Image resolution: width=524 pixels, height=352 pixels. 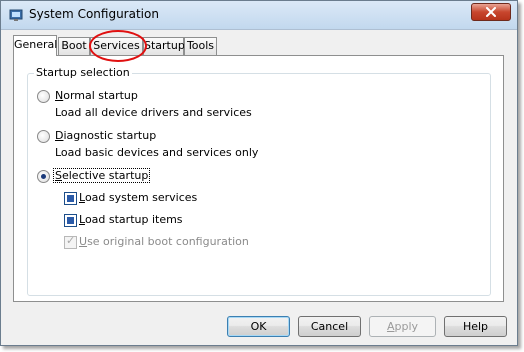 What do you see at coordinates (138, 197) in the screenshot?
I see `load-system-services-label: Load system services` at bounding box center [138, 197].